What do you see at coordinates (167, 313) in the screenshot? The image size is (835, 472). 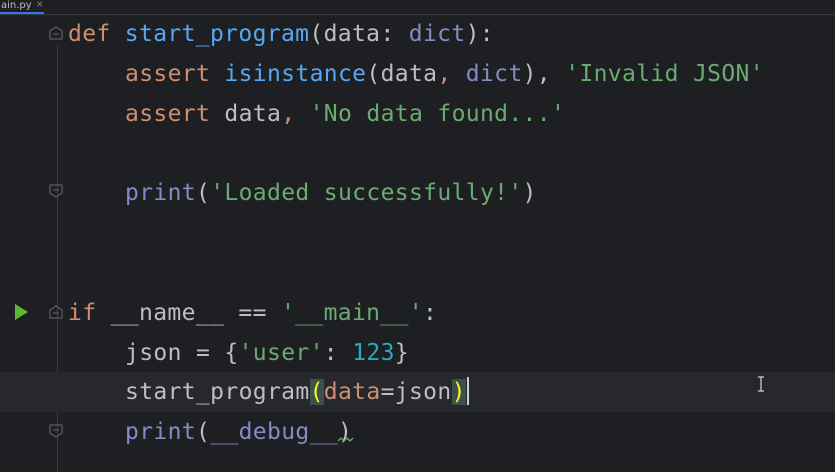 I see `dunder-name: __name__` at bounding box center [167, 313].